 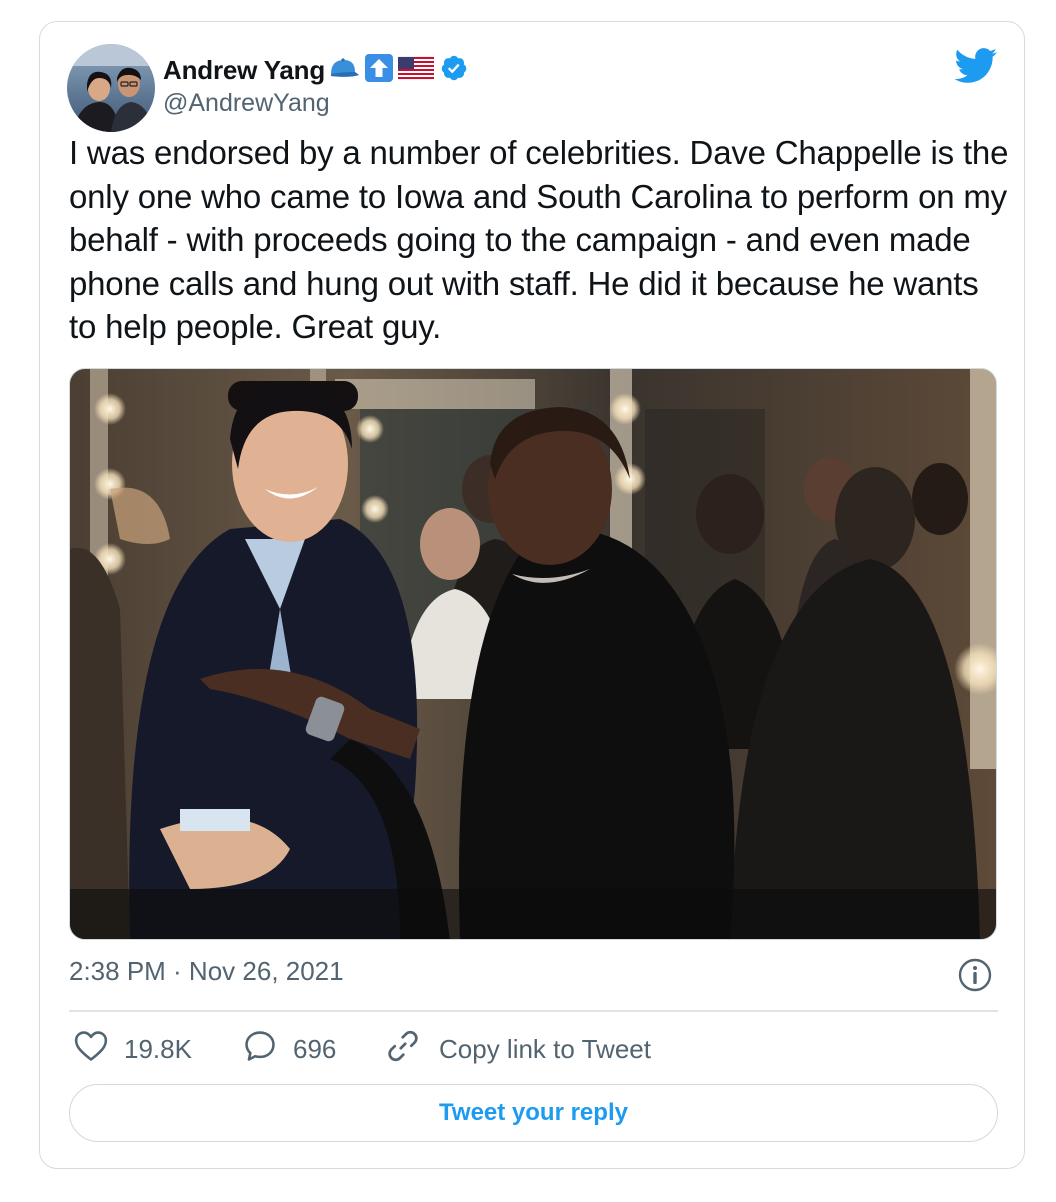 I want to click on copy-link-action: Copy link to Tweet, so click(x=518, y=1049).